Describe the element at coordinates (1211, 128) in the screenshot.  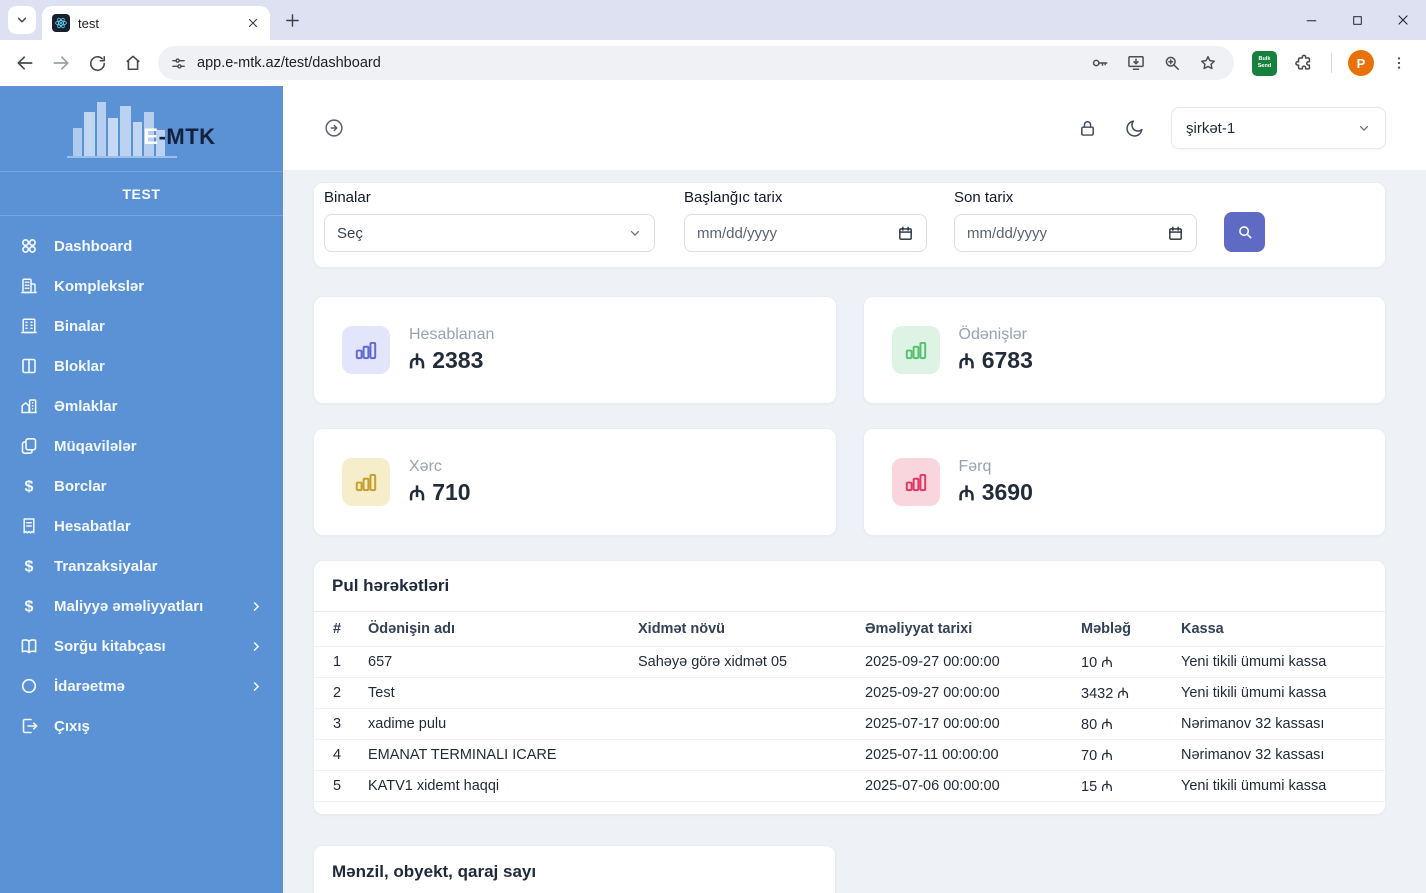
I see `company-select-value: şirkət-1` at that location.